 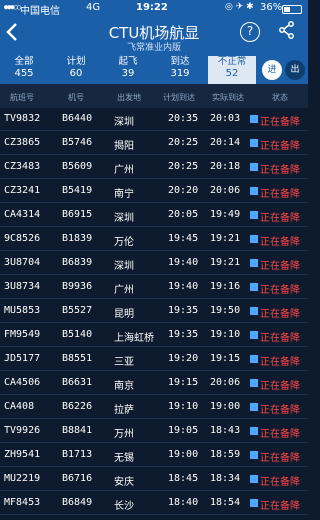 I want to click on cell-actual: 20:14, so click(x=225, y=142).